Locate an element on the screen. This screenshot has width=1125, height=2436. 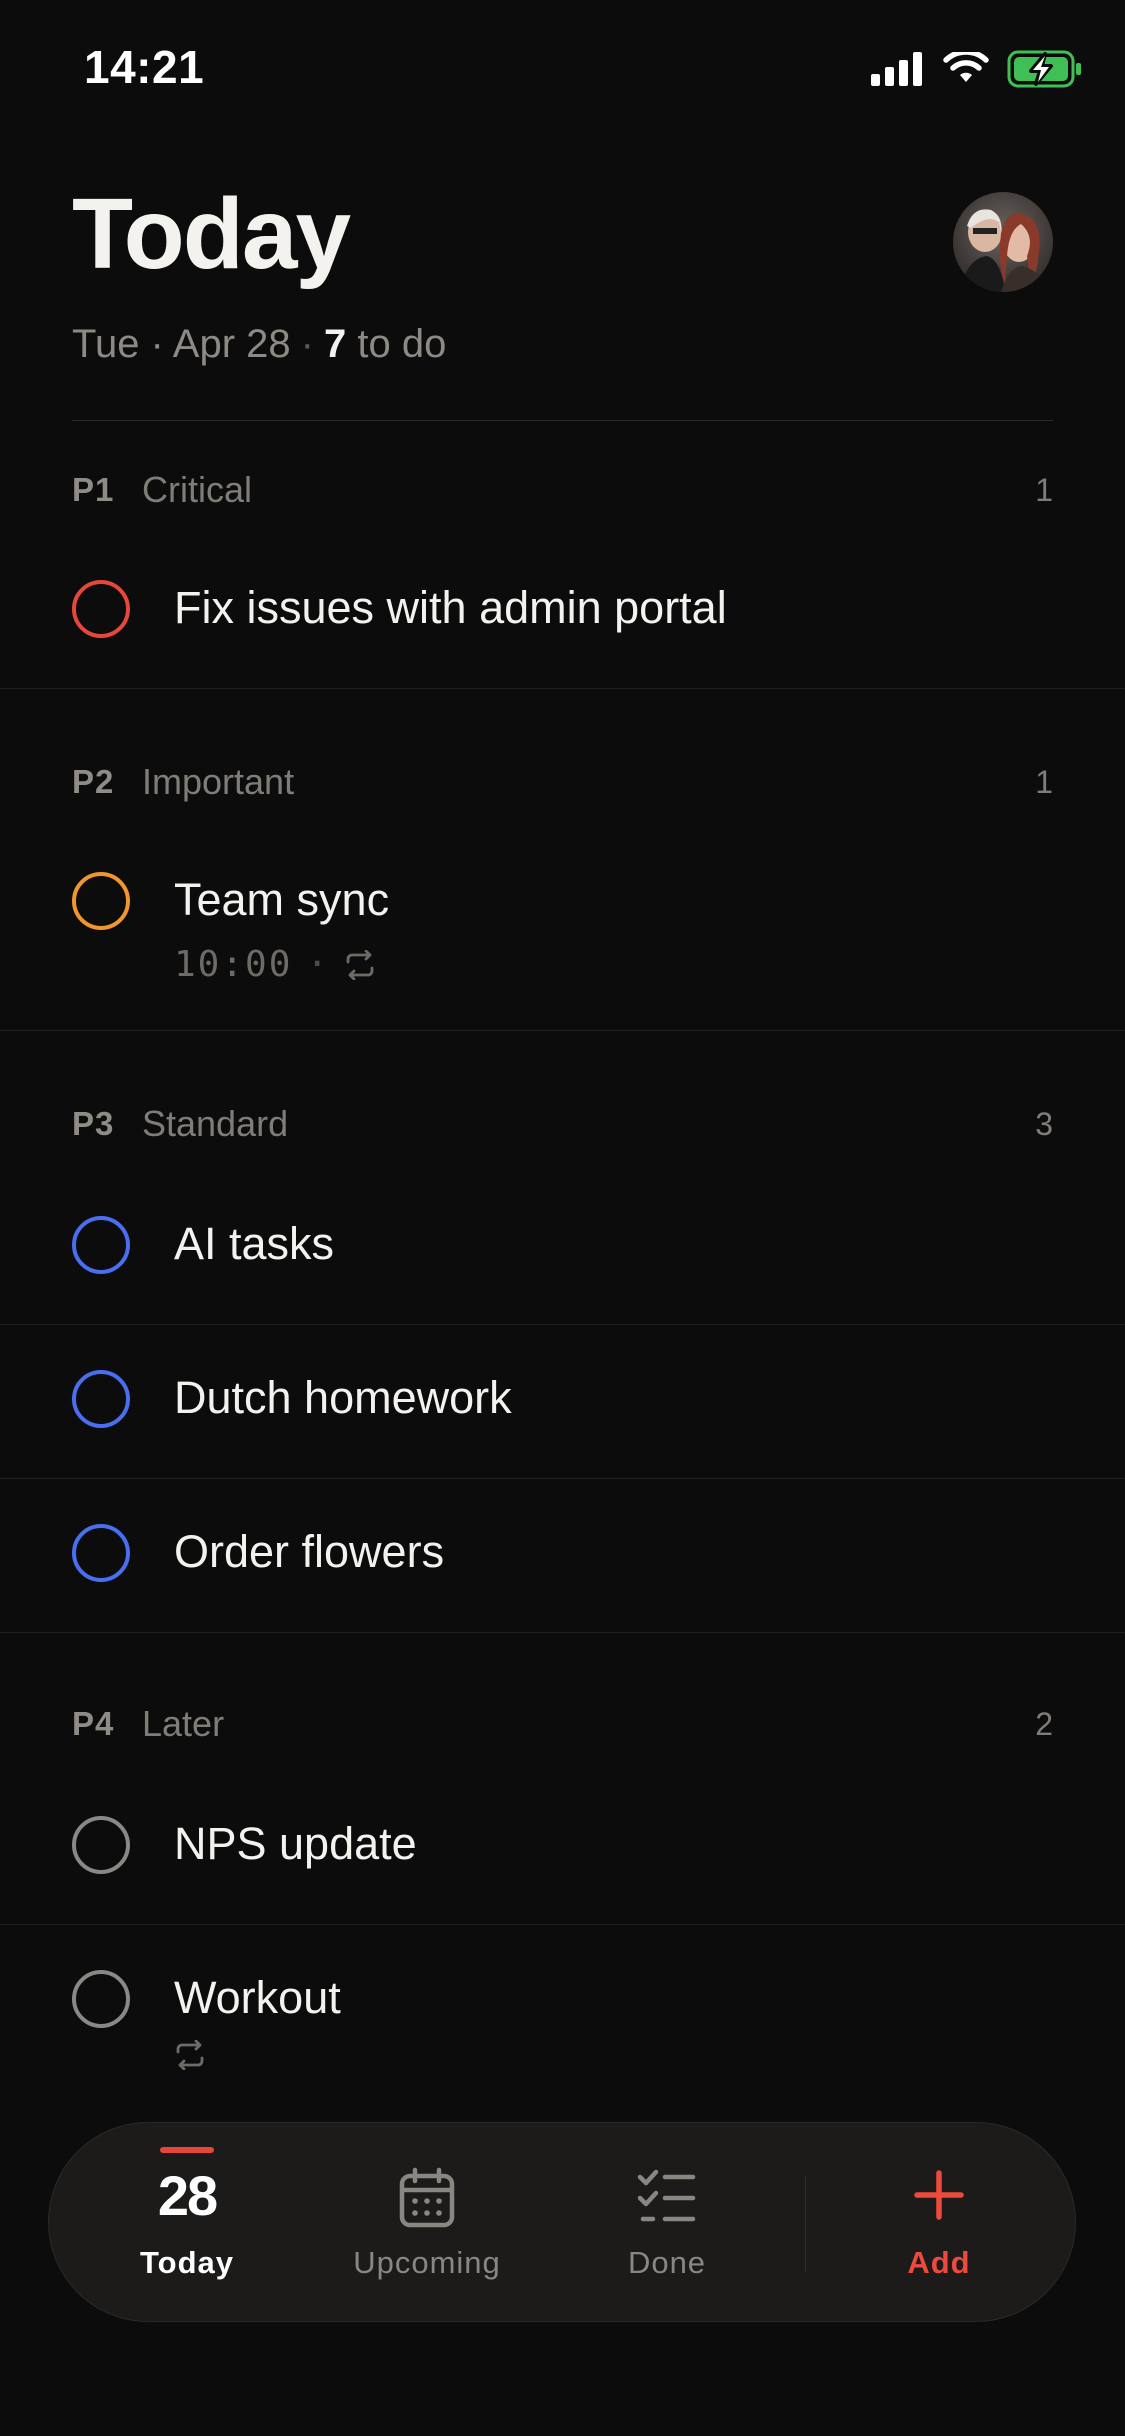
task-title: AI tasks is located at coordinates (254, 1244).